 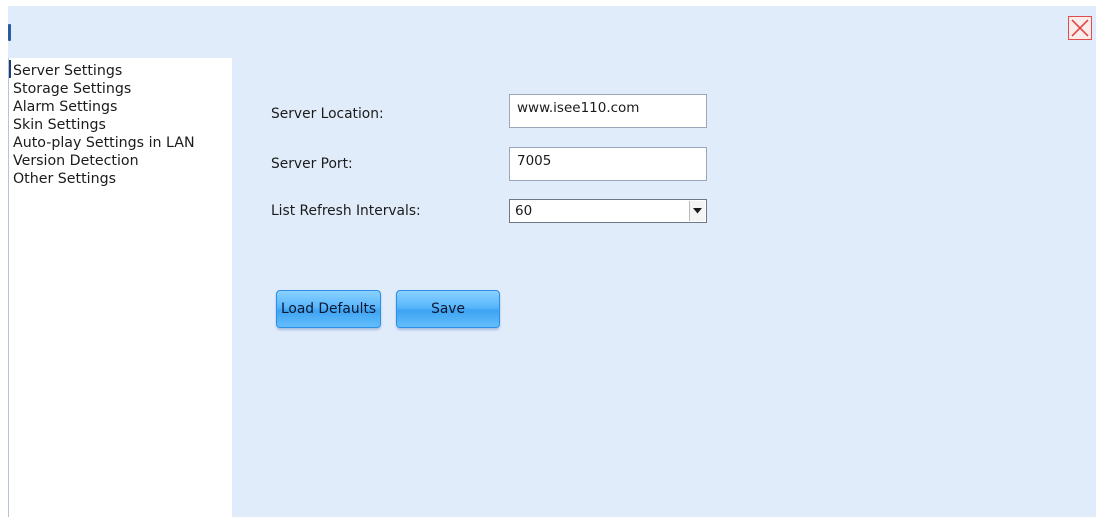 What do you see at coordinates (121, 125) in the screenshot?
I see `sidebar-item-skin-settings: Skin Settings` at bounding box center [121, 125].